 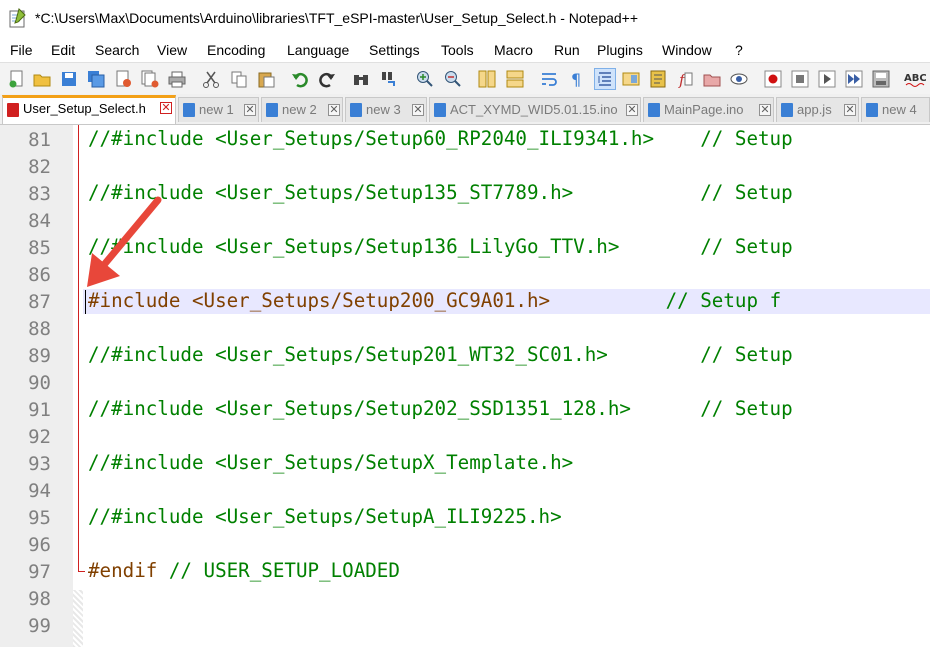 What do you see at coordinates (685, 79) in the screenshot?
I see `doc-list-icon: f` at bounding box center [685, 79].